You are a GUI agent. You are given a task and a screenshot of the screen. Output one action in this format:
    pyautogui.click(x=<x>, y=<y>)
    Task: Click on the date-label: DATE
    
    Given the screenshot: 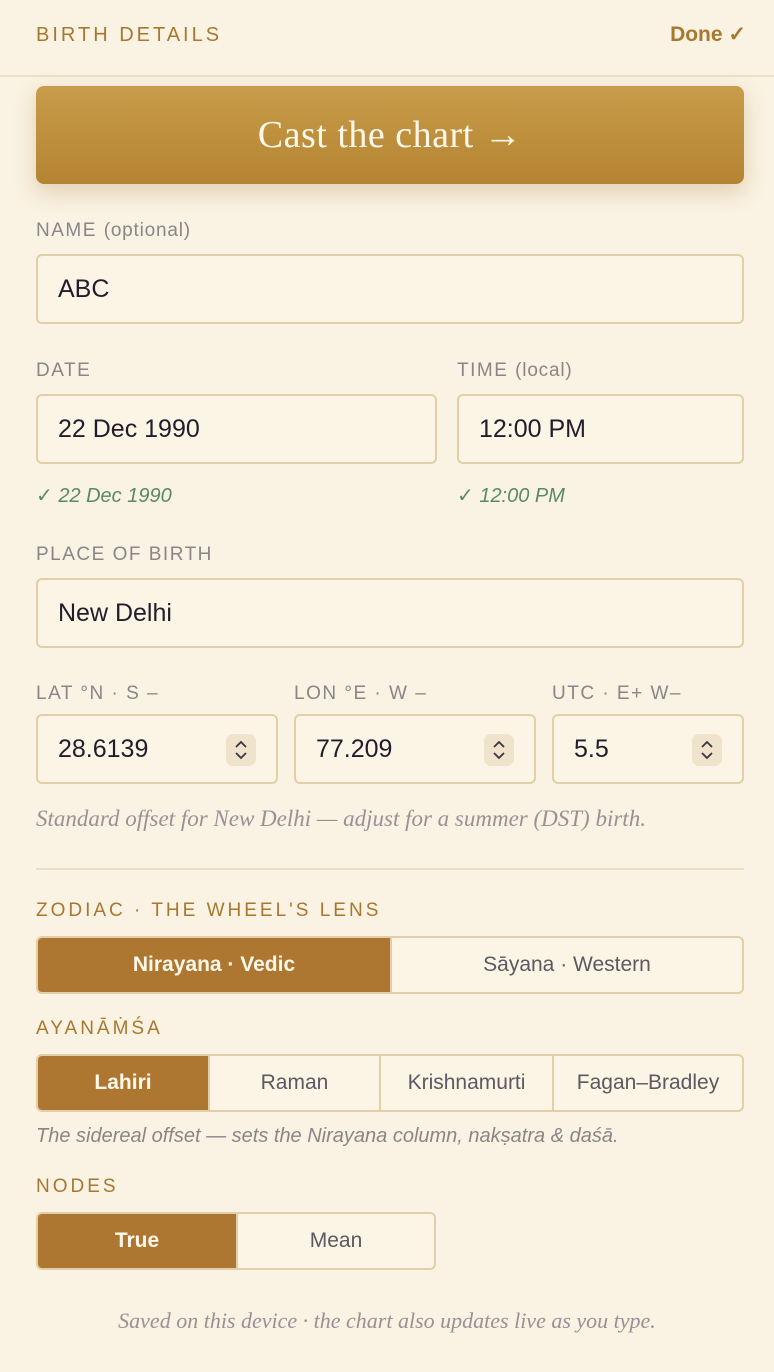 What is the action you would take?
    pyautogui.click(x=64, y=370)
    